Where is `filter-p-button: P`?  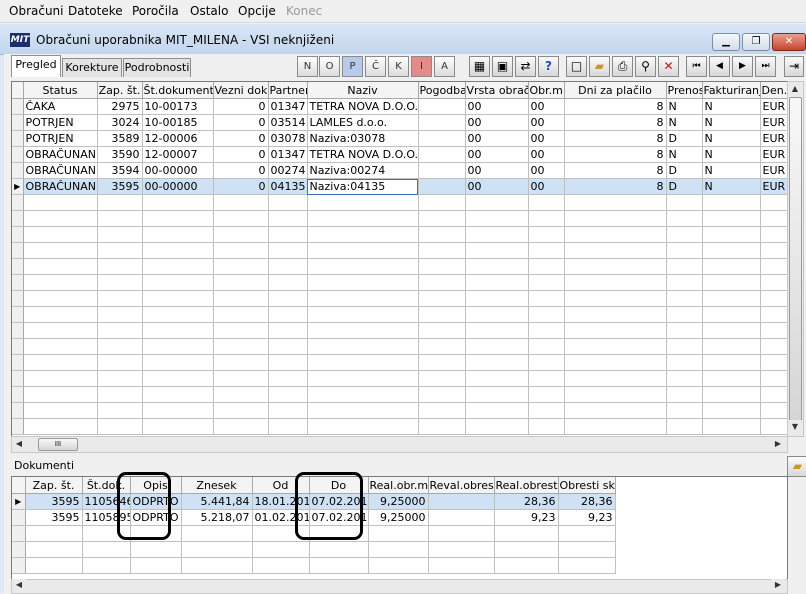
filter-p-button: P is located at coordinates (352, 66).